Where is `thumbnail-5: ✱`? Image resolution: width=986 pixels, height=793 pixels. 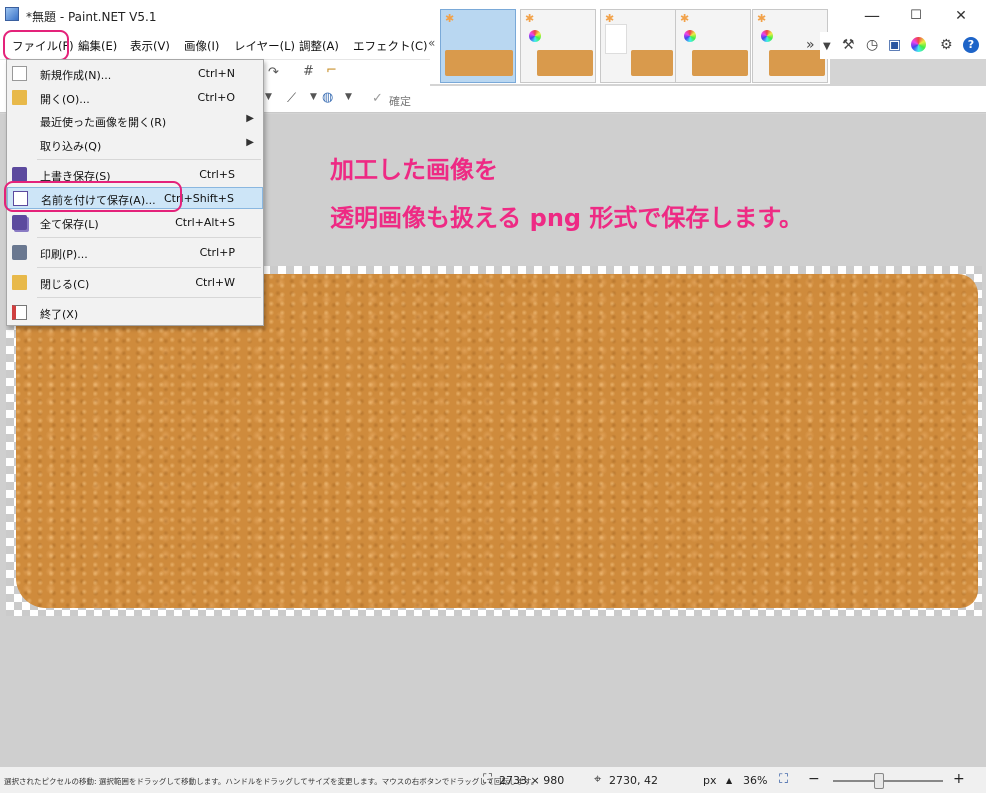 thumbnail-5: ✱ is located at coordinates (790, 46).